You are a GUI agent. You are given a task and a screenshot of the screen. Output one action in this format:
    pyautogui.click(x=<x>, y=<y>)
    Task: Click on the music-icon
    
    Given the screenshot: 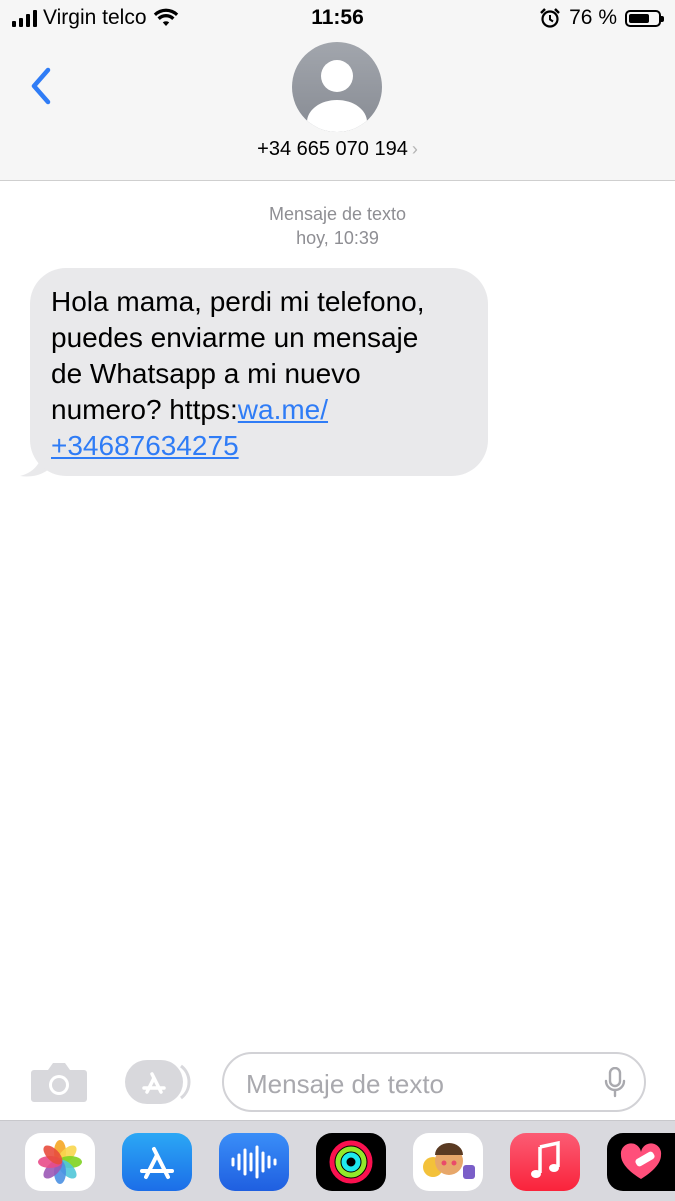 What is the action you would take?
    pyautogui.click(x=545, y=1162)
    